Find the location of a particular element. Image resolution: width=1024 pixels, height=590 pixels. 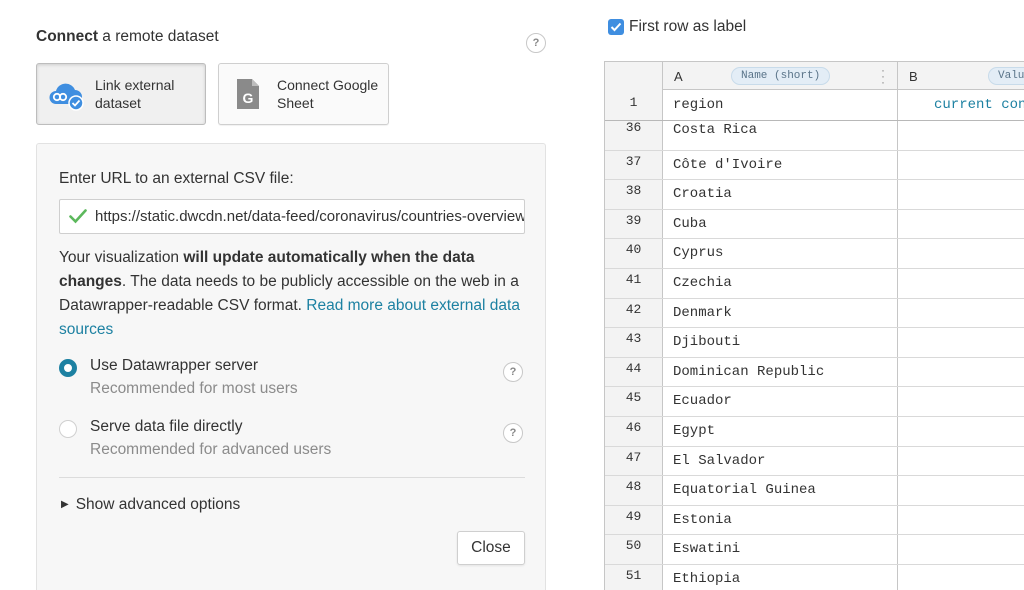

cell-a: Croatia is located at coordinates (780, 194).